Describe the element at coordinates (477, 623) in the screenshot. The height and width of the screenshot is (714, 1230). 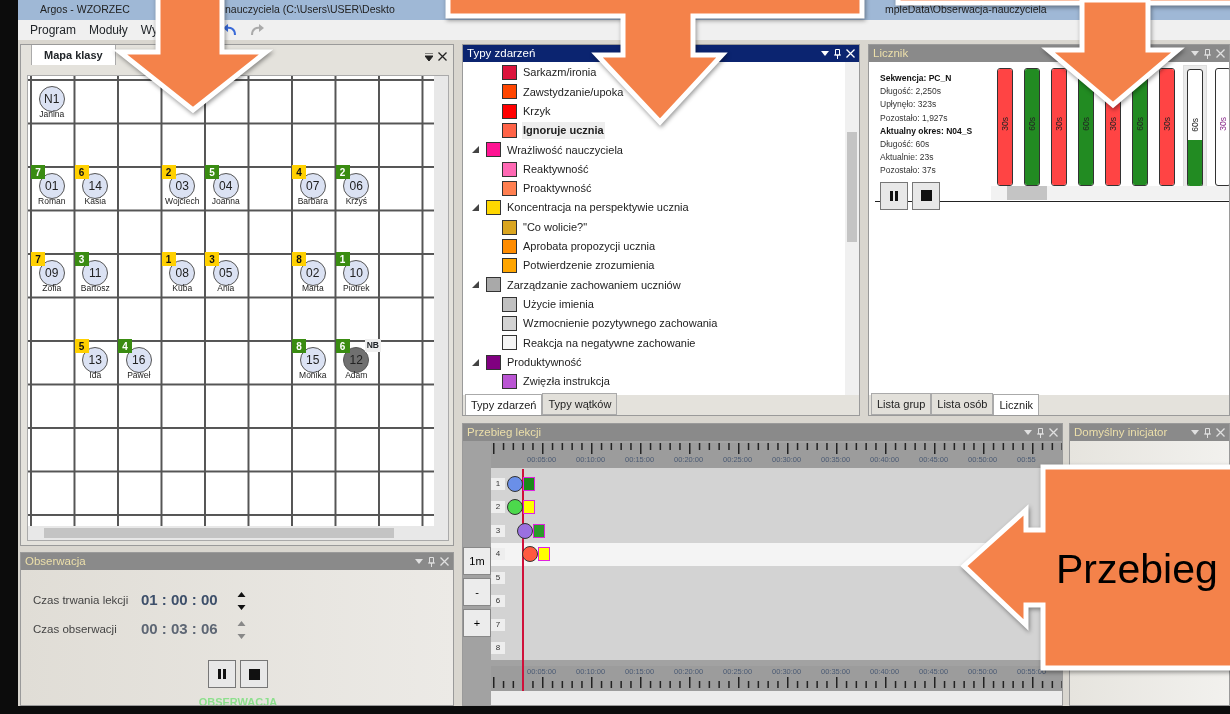
I see `zoom-button: +` at that location.